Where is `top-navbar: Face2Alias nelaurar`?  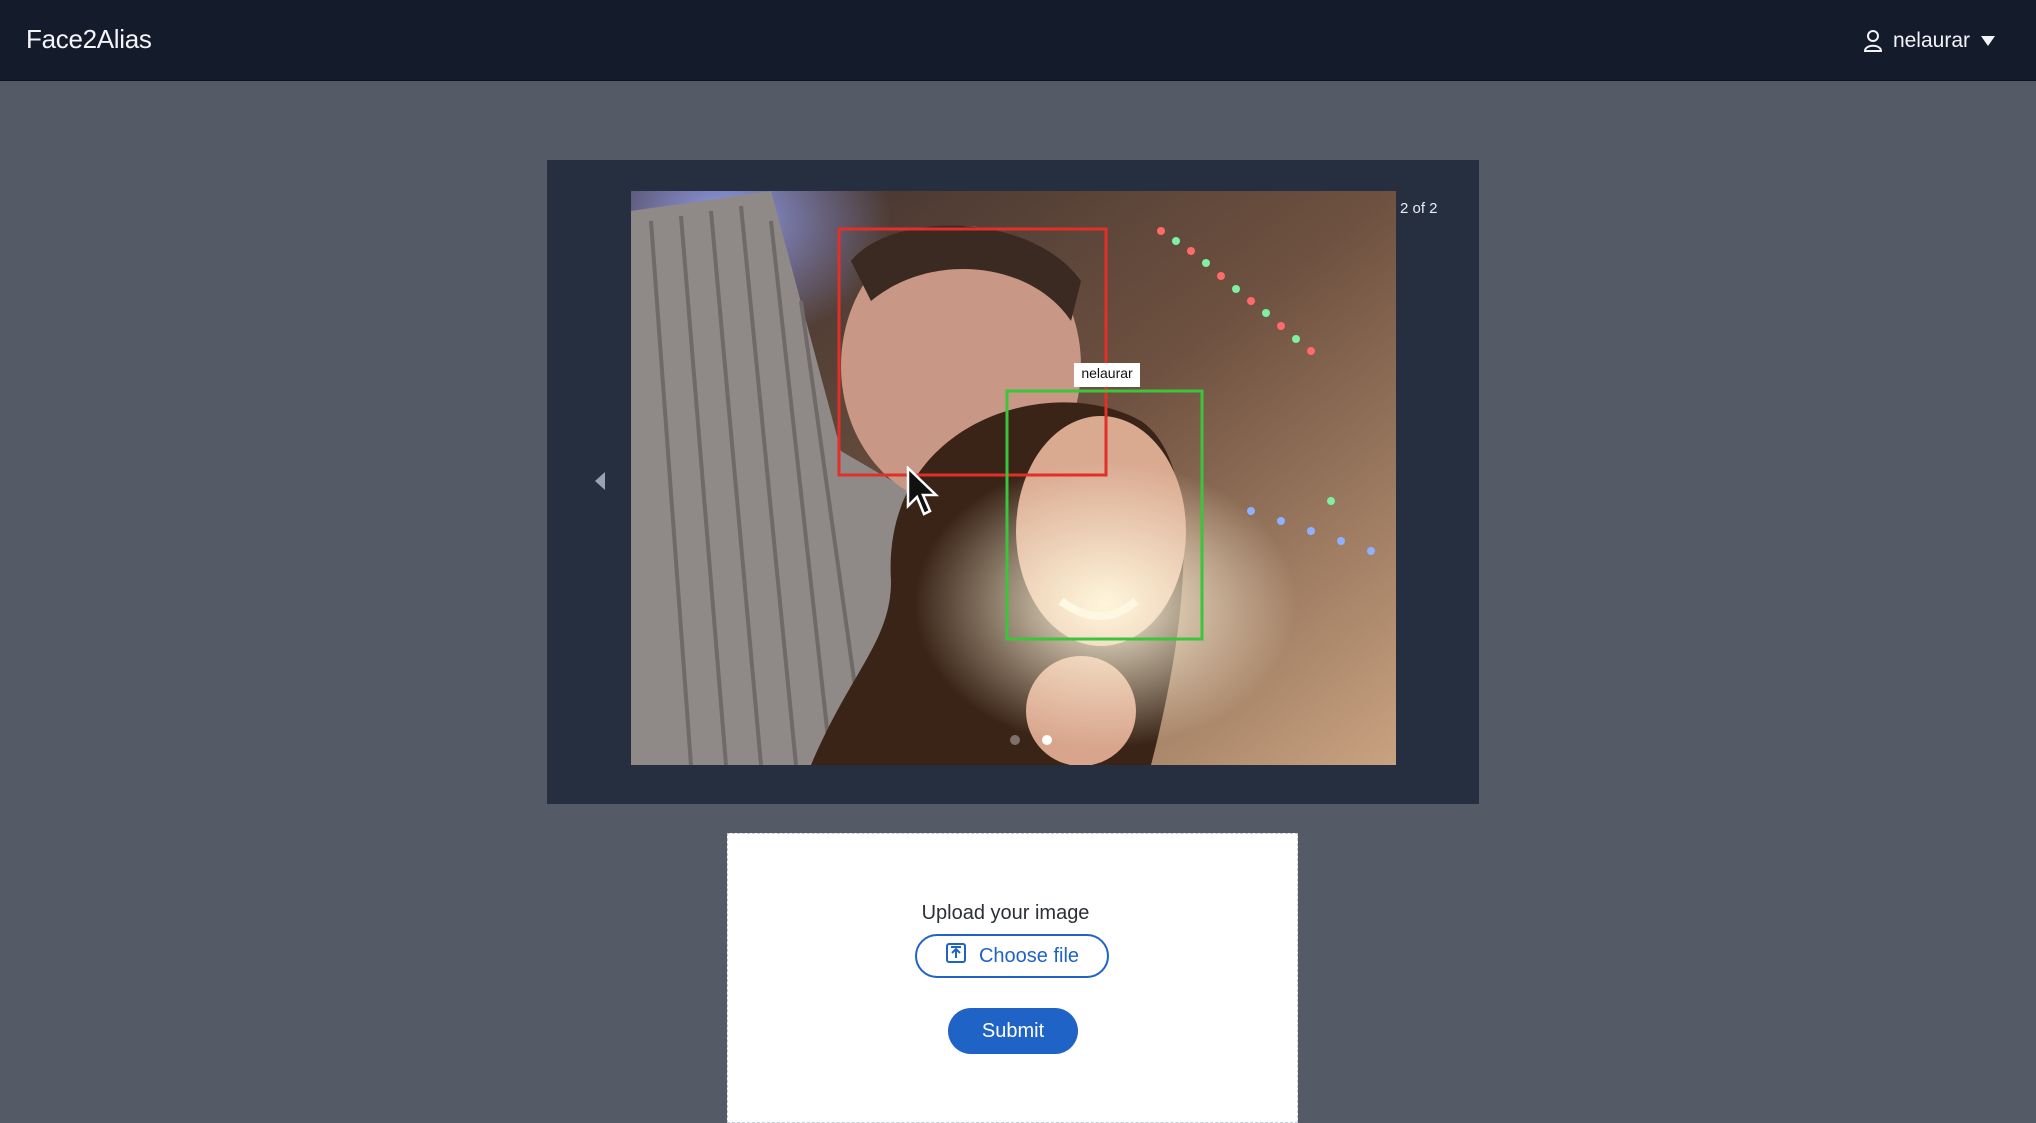 top-navbar: Face2Alias nelaurar is located at coordinates (1018, 40).